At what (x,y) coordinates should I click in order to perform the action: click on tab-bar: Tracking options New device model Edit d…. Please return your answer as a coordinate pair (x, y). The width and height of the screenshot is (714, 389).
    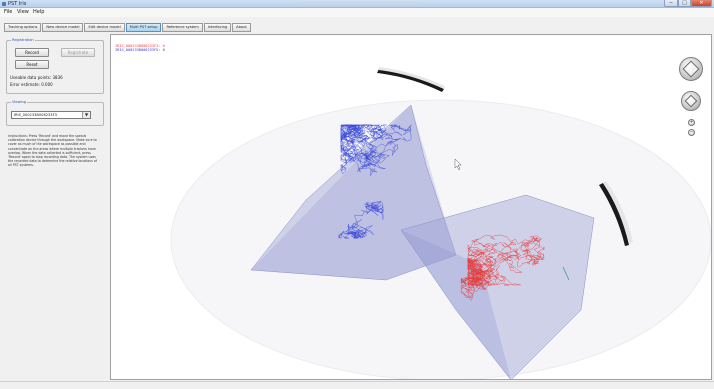
    Looking at the image, I should click on (128, 27).